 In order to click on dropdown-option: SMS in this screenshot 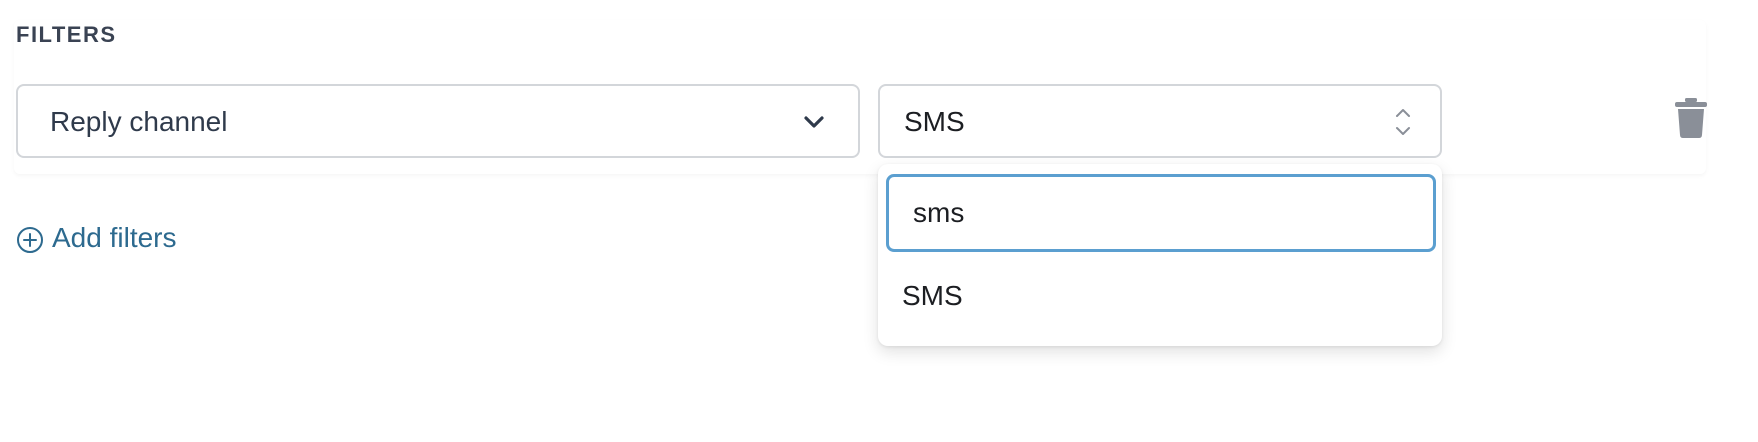, I will do `click(1160, 298)`.